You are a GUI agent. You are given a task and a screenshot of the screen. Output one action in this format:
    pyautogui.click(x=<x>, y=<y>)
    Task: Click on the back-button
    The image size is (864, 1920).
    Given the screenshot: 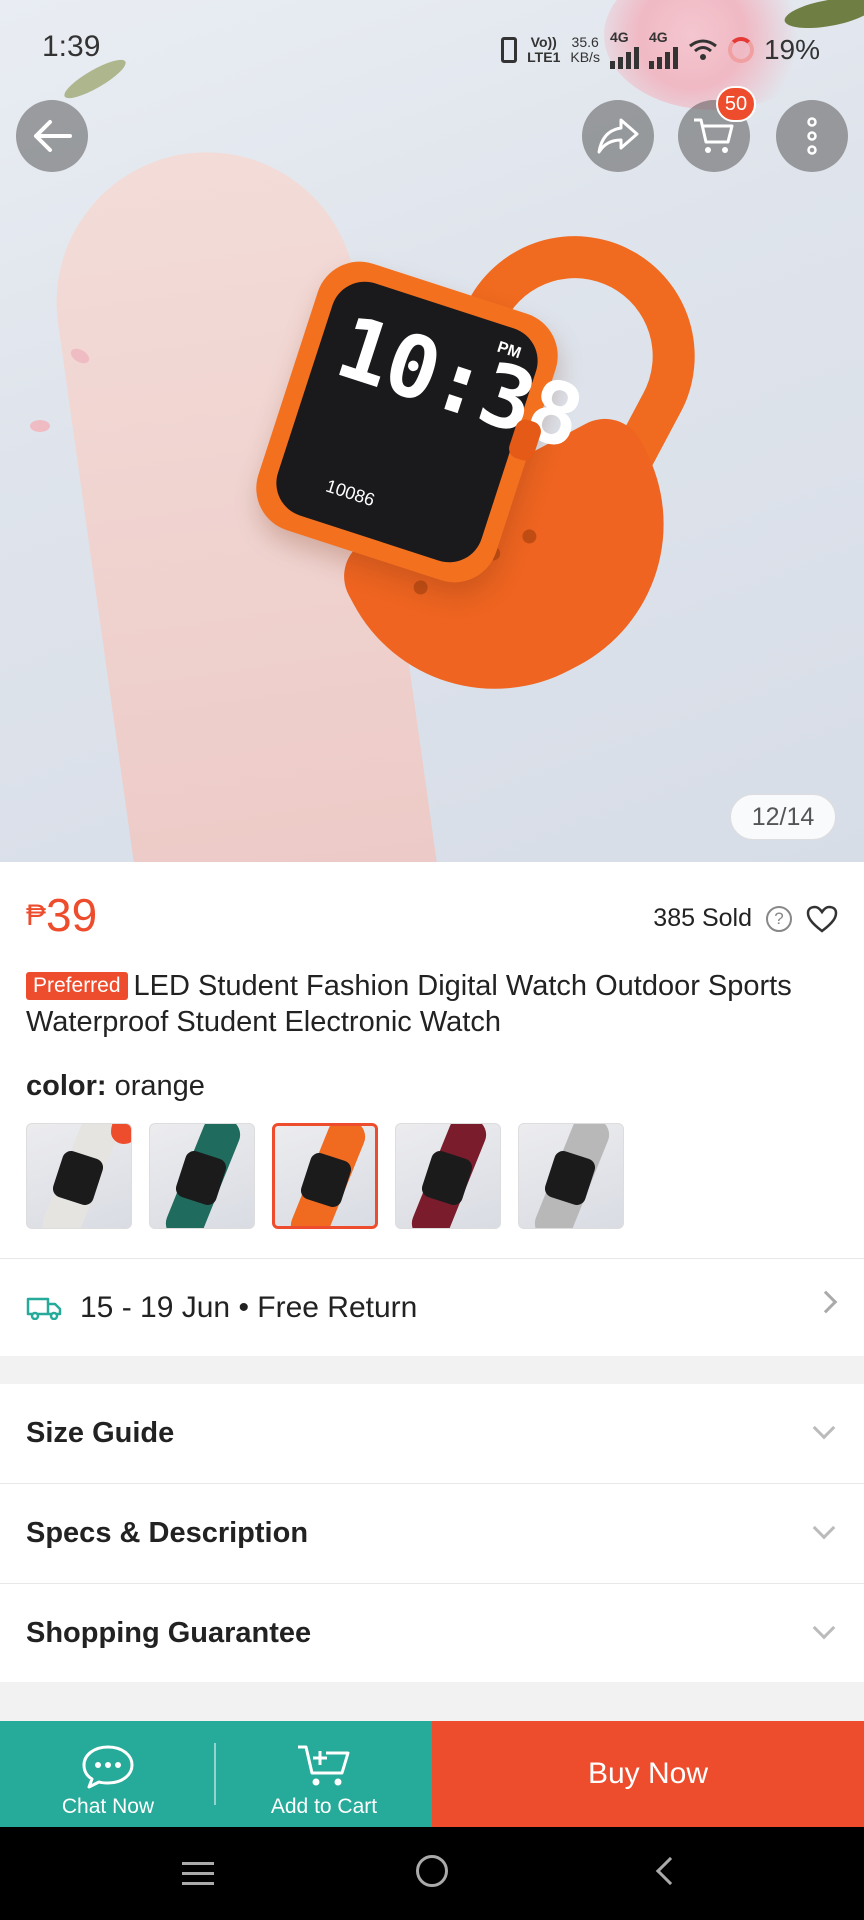 What is the action you would take?
    pyautogui.click(x=52, y=136)
    